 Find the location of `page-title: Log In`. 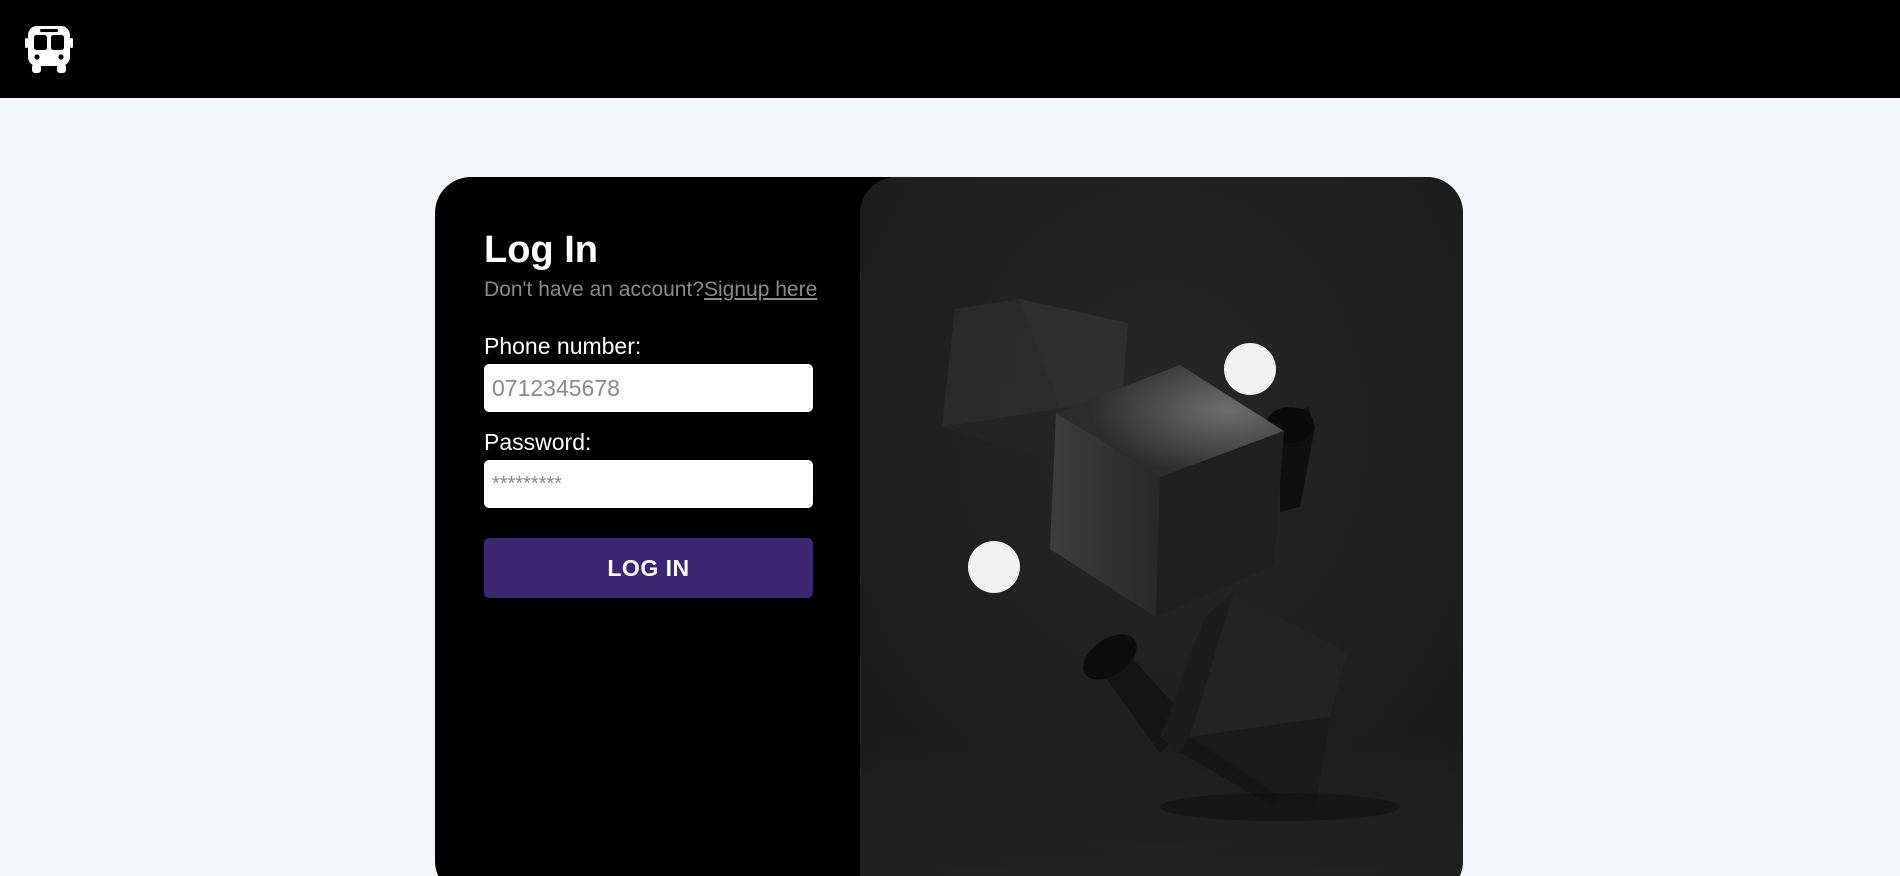

page-title: Log In is located at coordinates (541, 250).